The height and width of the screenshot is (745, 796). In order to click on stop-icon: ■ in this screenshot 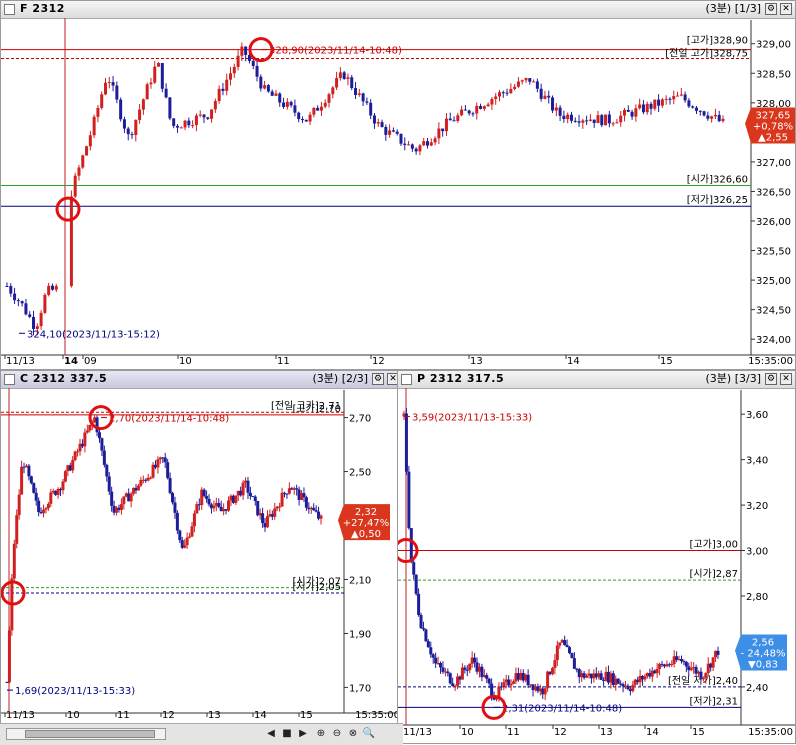, I will do `click(287, 734)`.